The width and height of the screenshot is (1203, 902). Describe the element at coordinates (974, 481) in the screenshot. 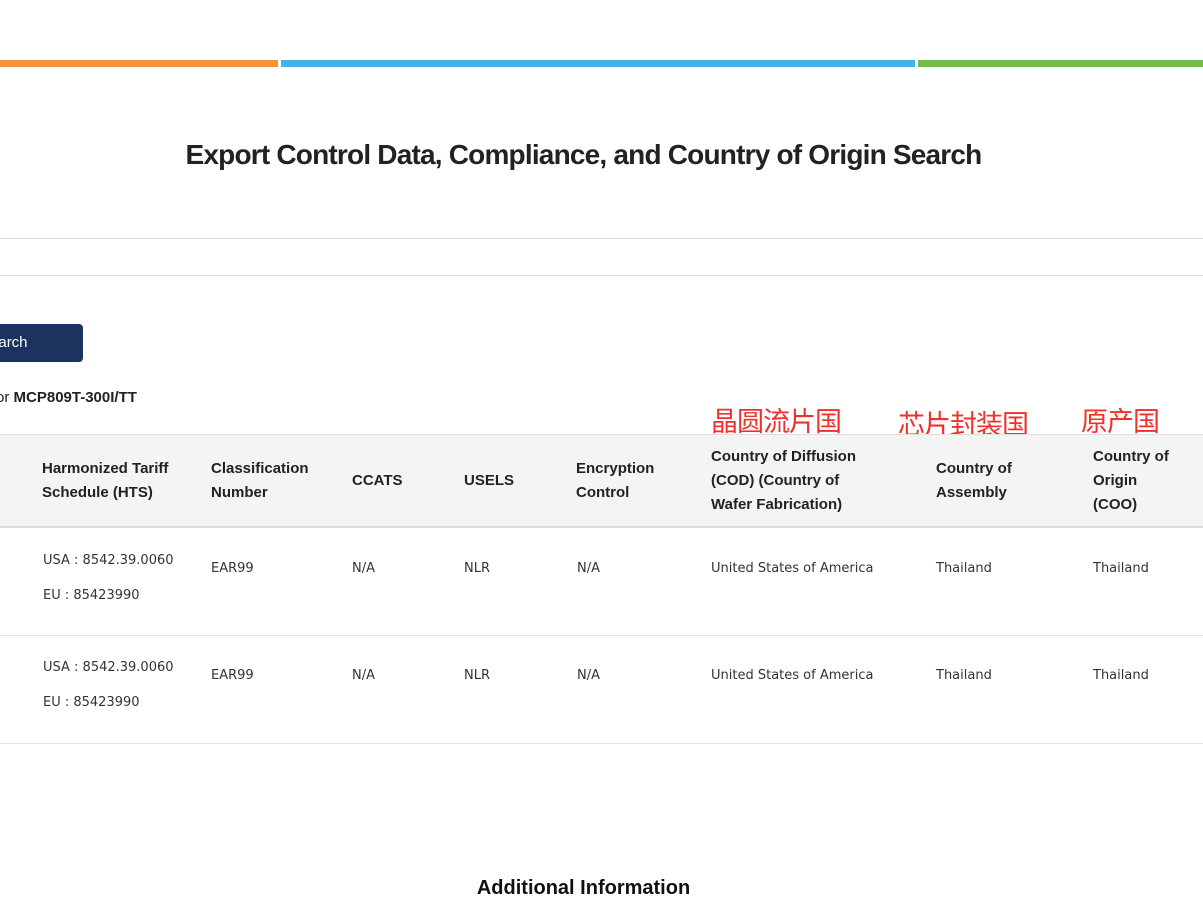

I see `header-assembly: Country of Assembly` at that location.